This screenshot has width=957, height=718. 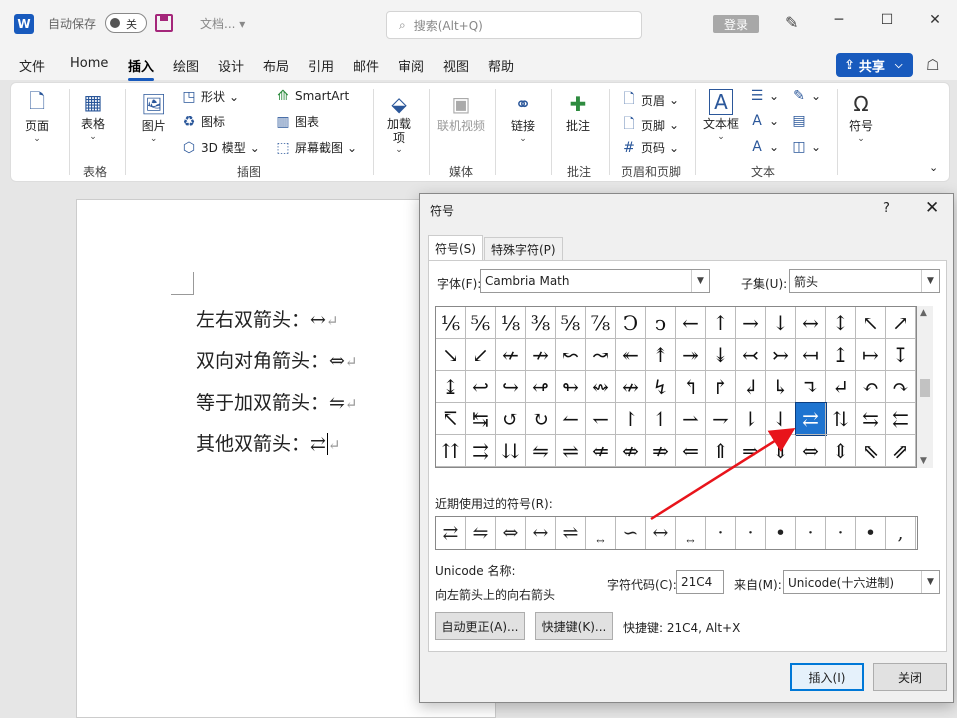 What do you see at coordinates (541, 387) in the screenshot?
I see `symbol-cell: ↫` at bounding box center [541, 387].